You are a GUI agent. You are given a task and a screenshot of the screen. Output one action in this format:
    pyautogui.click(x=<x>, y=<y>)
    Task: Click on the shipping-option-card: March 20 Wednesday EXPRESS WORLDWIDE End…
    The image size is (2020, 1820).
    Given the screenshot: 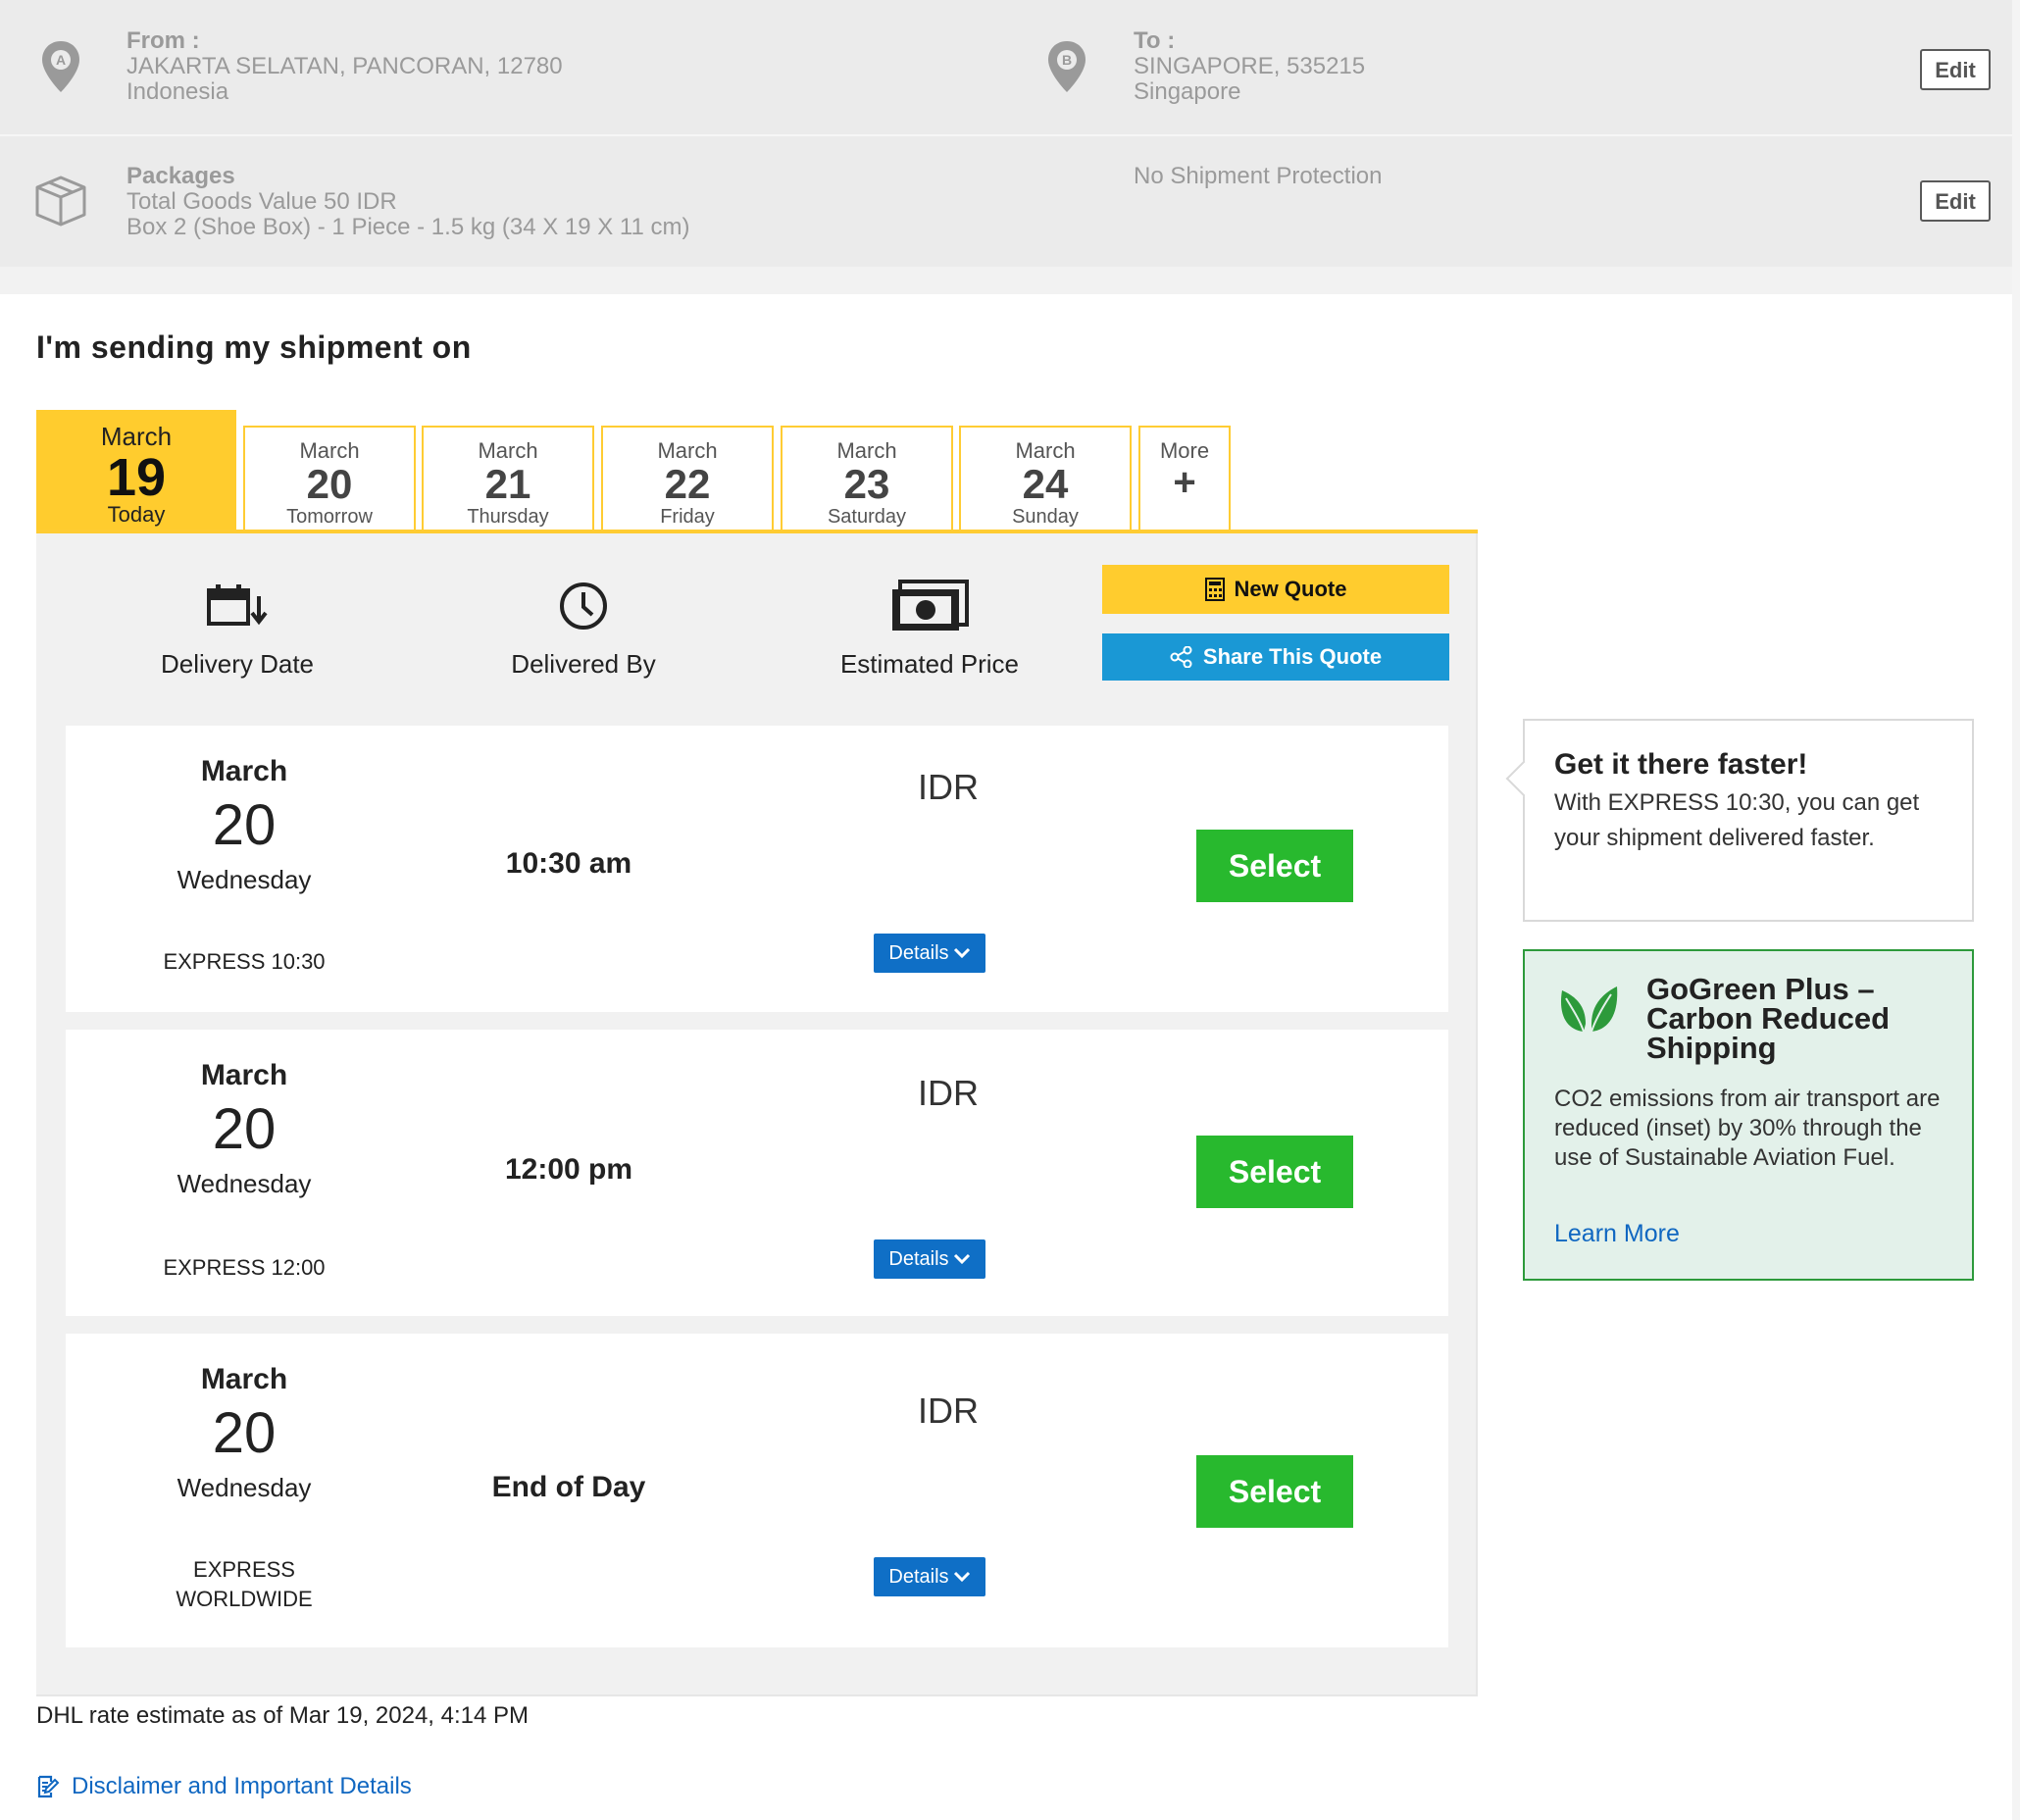 What is the action you would take?
    pyautogui.click(x=757, y=1490)
    